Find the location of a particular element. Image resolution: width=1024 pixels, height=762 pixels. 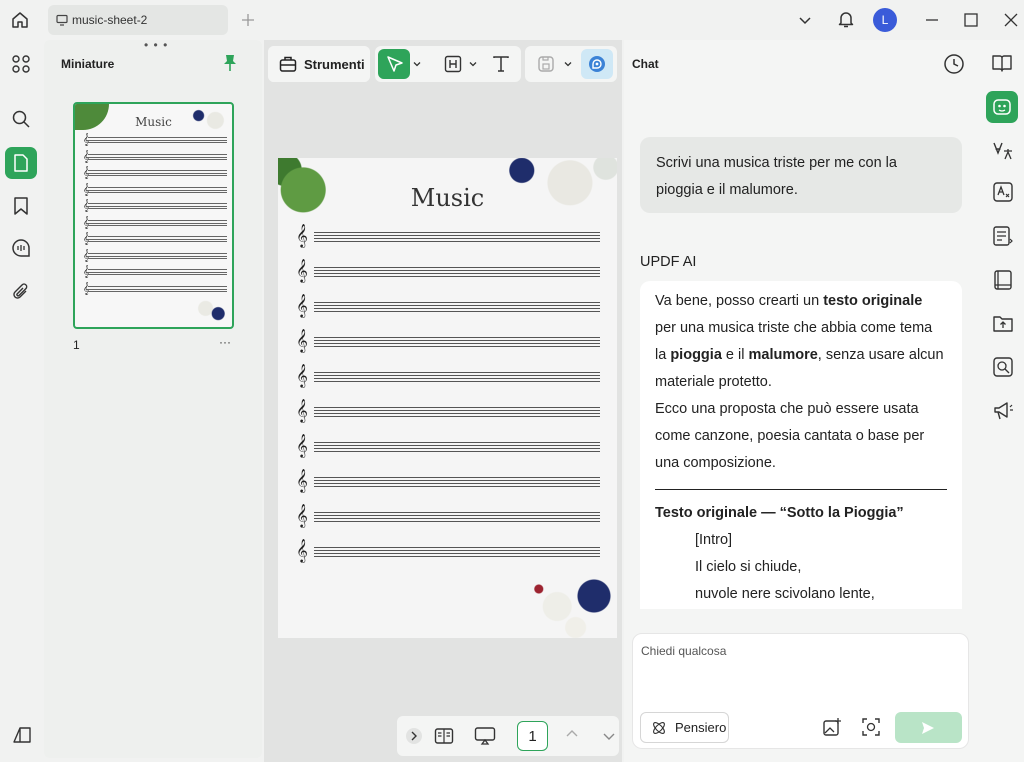

flower-decoration is located at coordinates (211, 311).